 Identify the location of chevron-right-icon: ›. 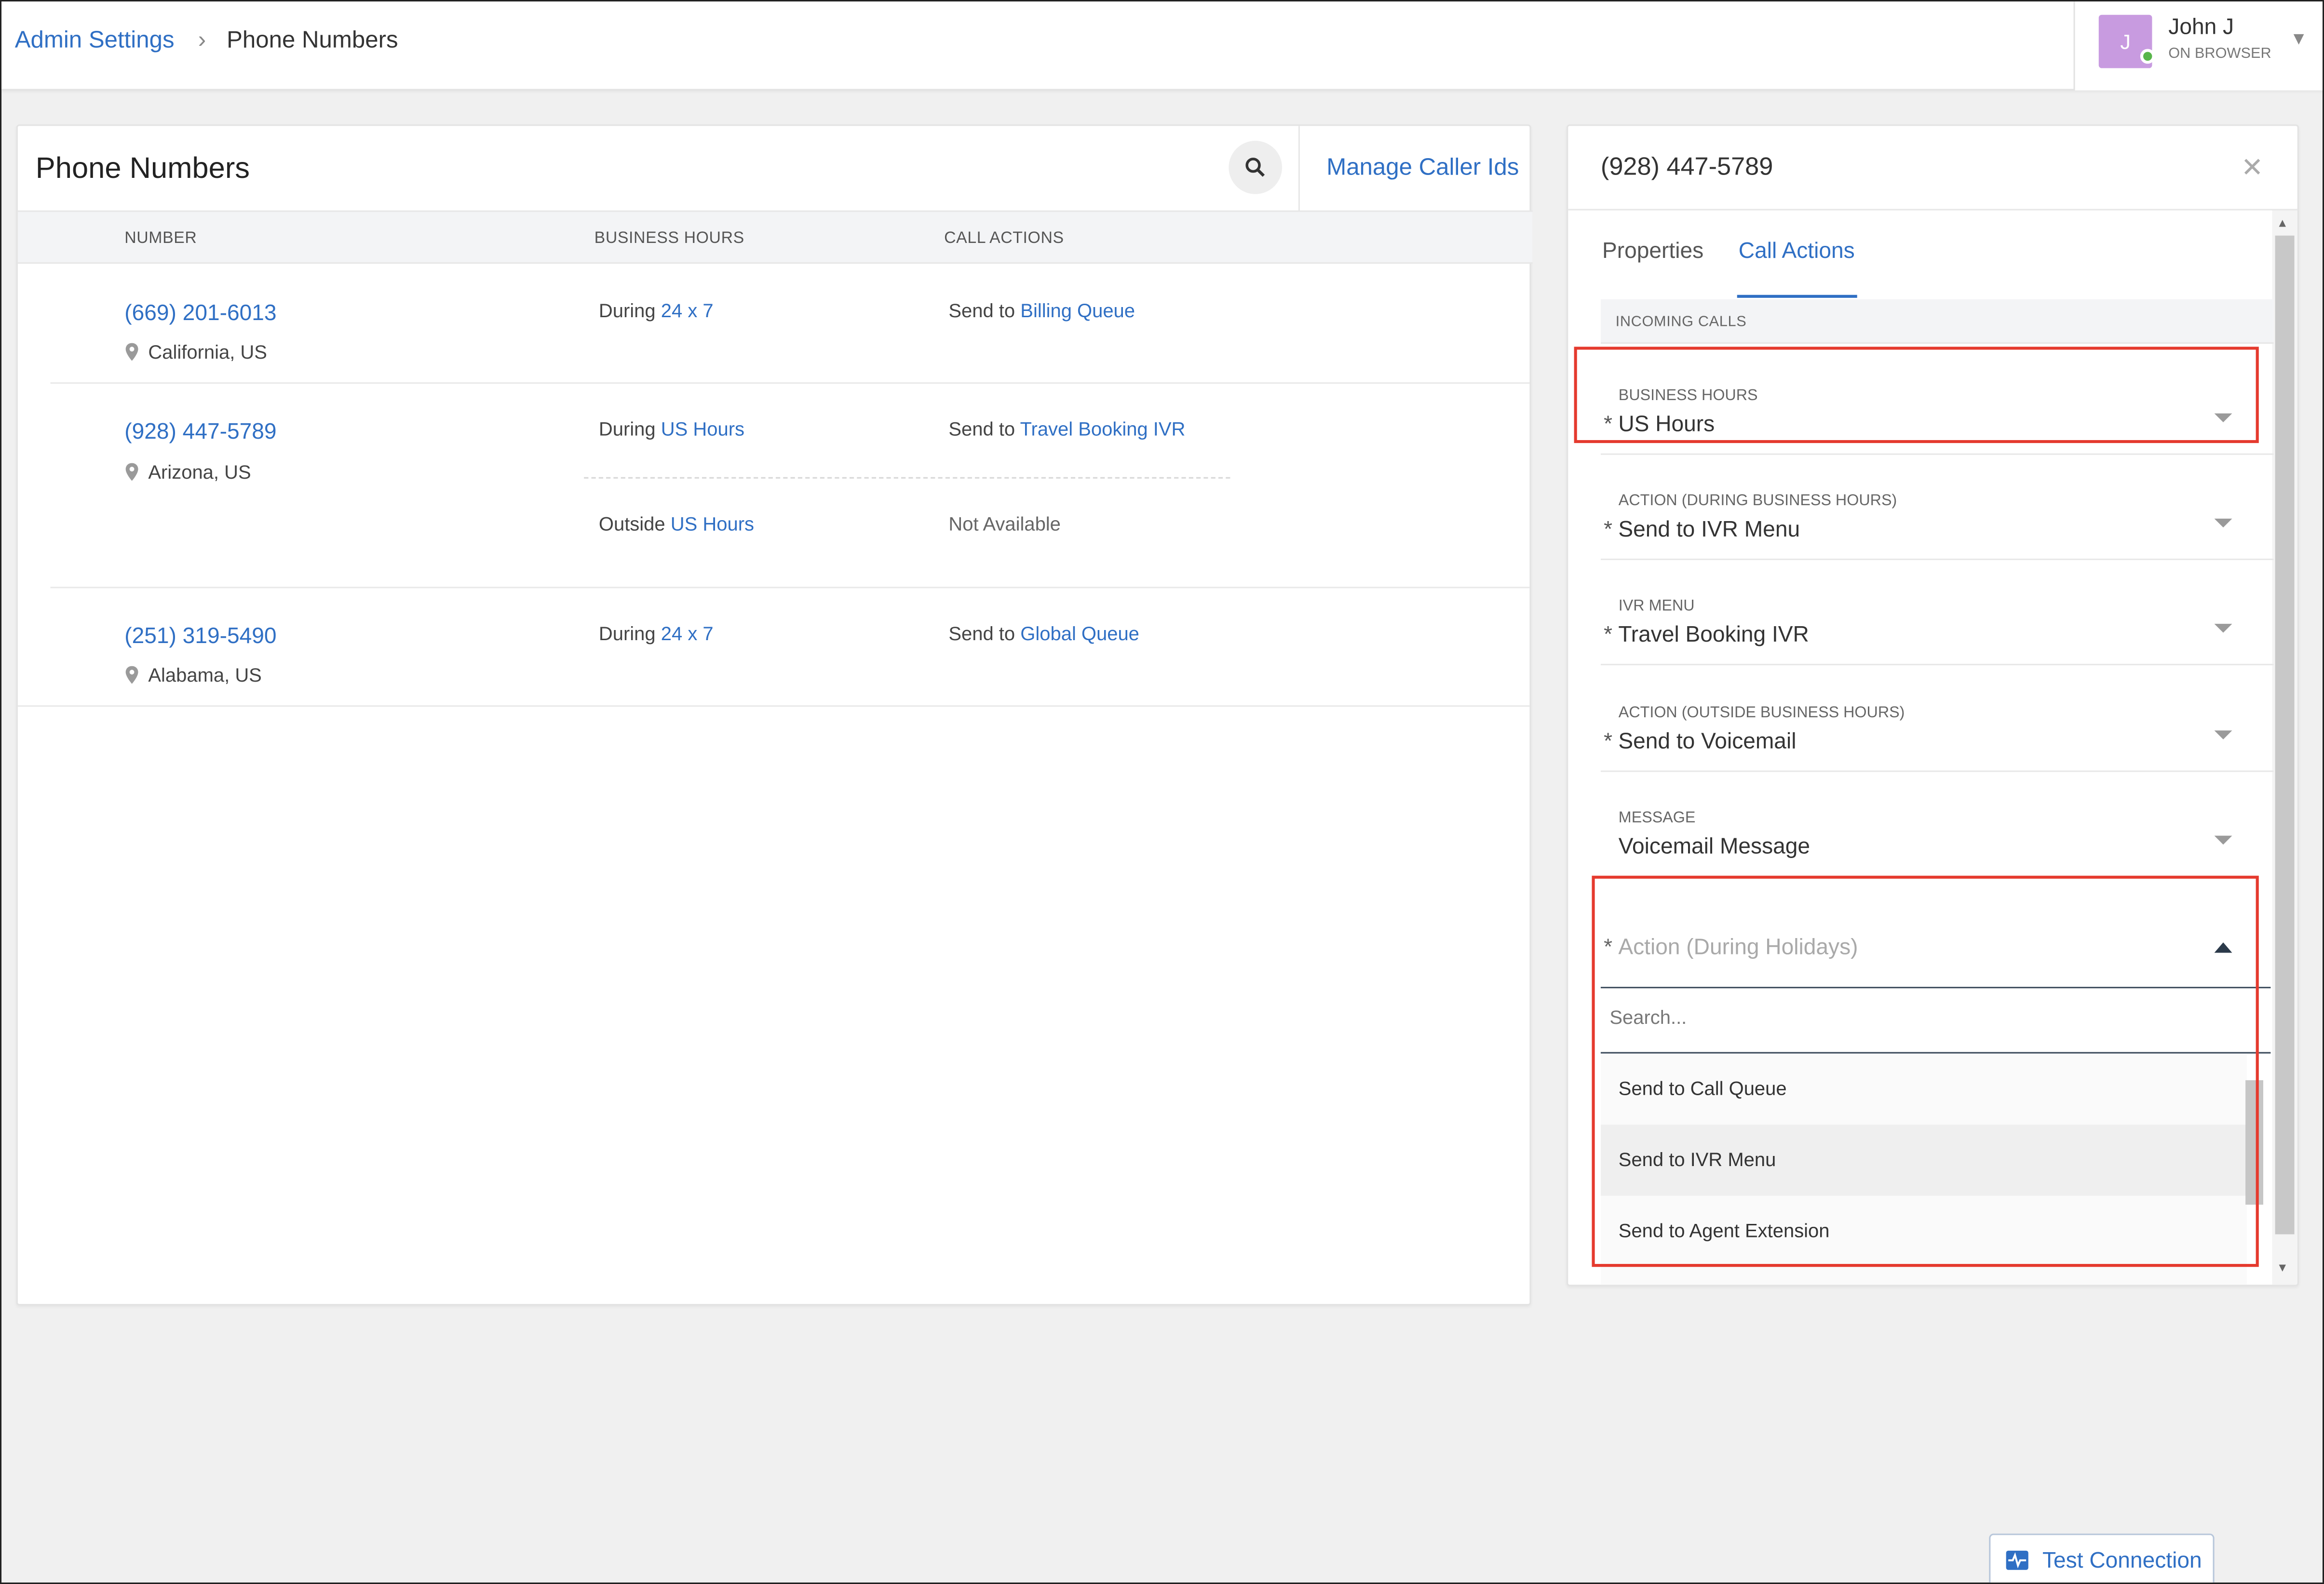
(202, 41).